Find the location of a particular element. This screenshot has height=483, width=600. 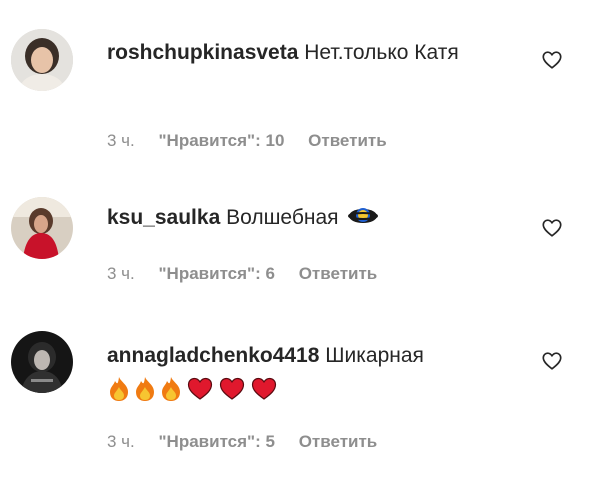

comment-meta: 3 ч. "Нравится": 6 Ответить is located at coordinates (251, 274).